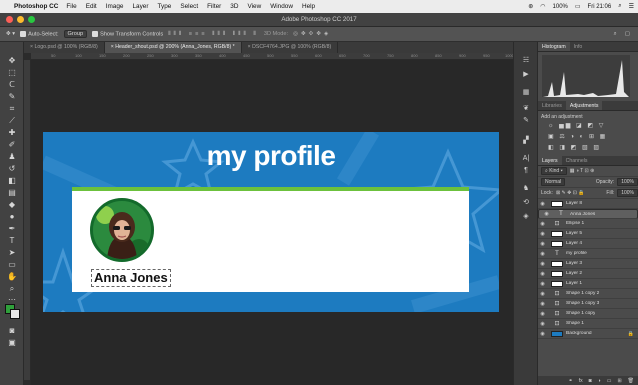 This screenshot has height=385, width=638. I want to click on actions-panel-icon: ▶, so click(526, 75).